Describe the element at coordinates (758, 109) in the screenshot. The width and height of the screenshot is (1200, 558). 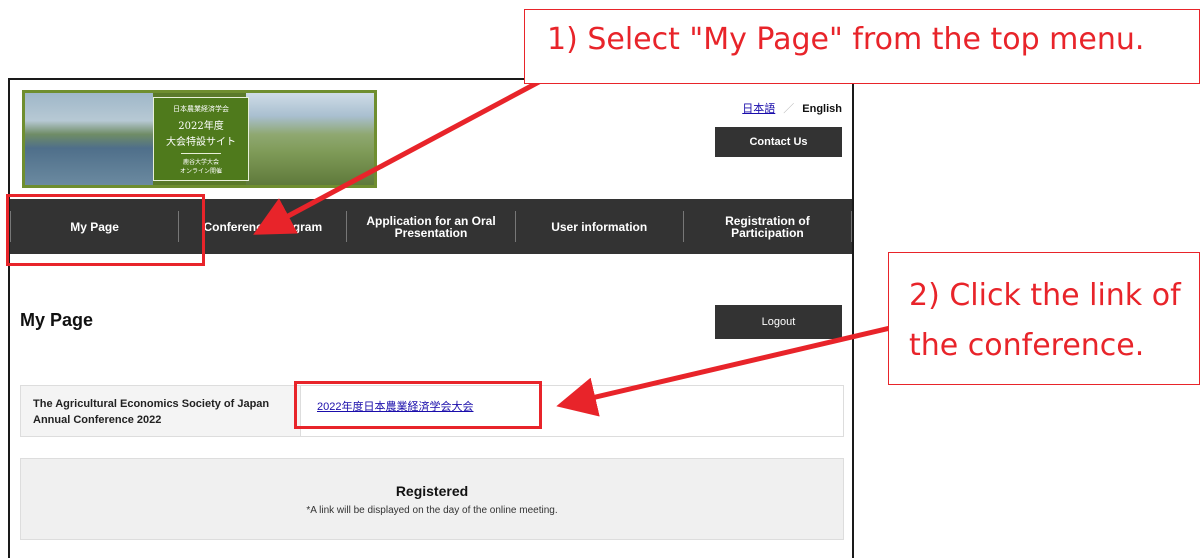
I see `lang-japanese-link: 日本語` at that location.